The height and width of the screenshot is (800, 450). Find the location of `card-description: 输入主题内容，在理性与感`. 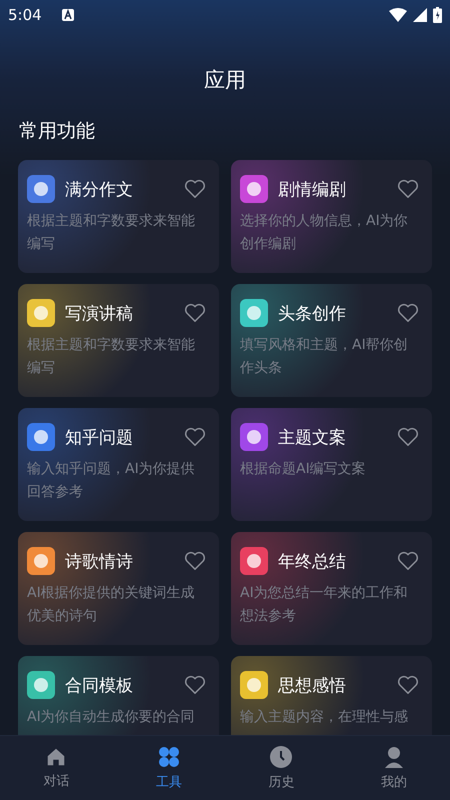

card-description: 输入主题内容，在理性与感 is located at coordinates (324, 717).